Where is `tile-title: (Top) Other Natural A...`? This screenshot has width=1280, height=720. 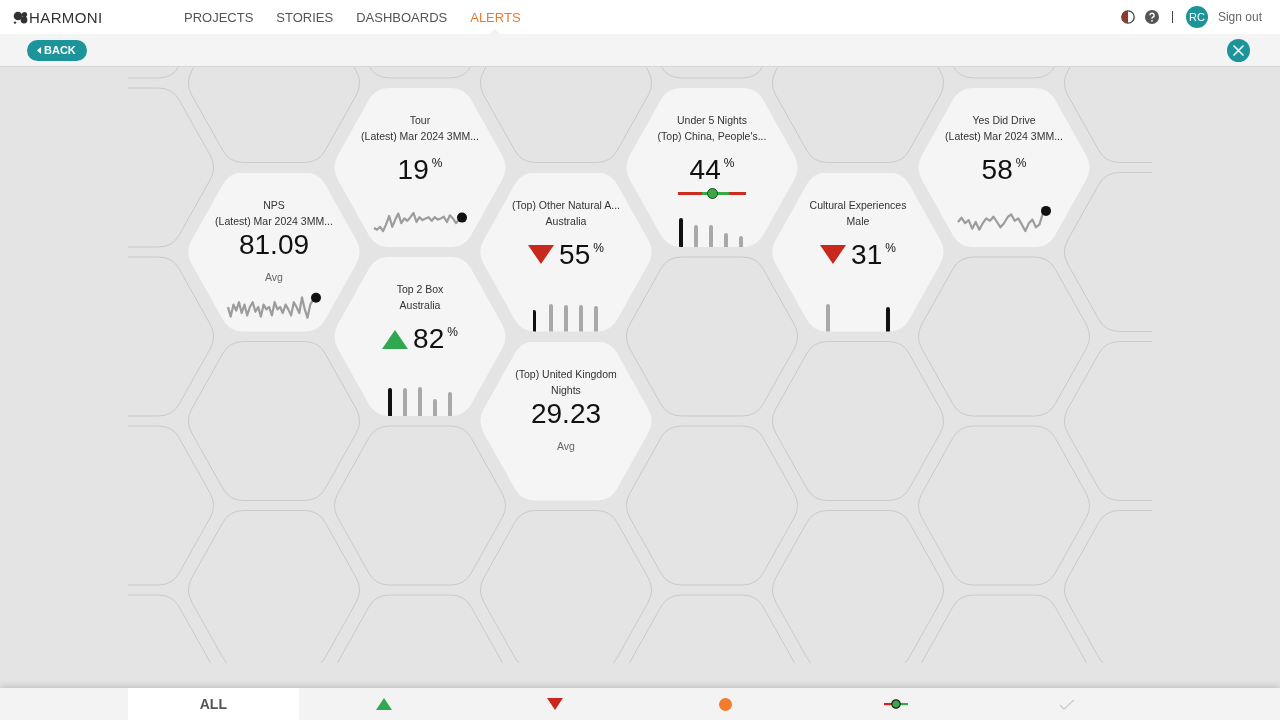 tile-title: (Top) Other Natural A... is located at coordinates (566, 205).